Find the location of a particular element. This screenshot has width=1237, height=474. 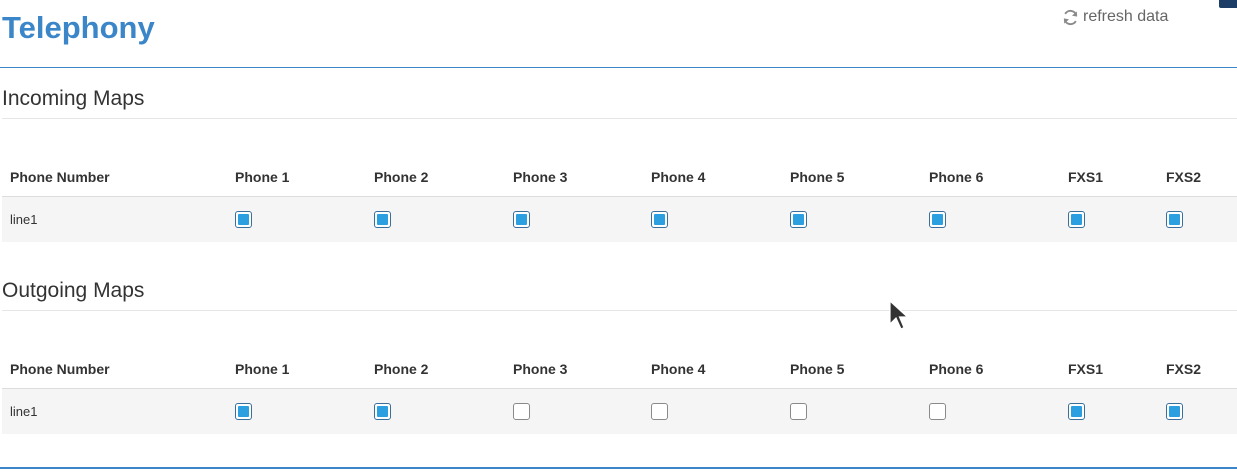

refresh-data-button: refresh data is located at coordinates (1115, 17).